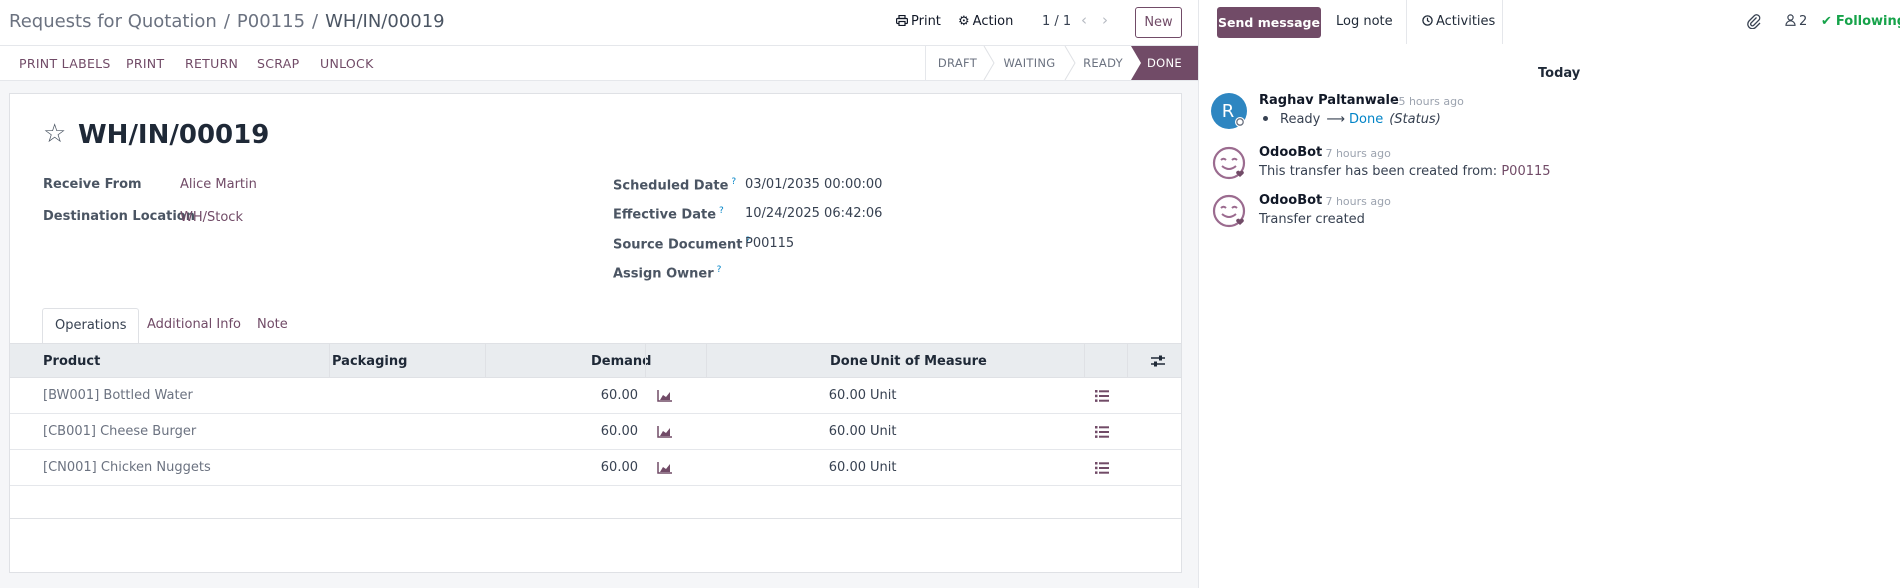 The image size is (1900, 588). Describe the element at coordinates (1860, 21) in the screenshot. I see `following-button: ✔ Following` at that location.